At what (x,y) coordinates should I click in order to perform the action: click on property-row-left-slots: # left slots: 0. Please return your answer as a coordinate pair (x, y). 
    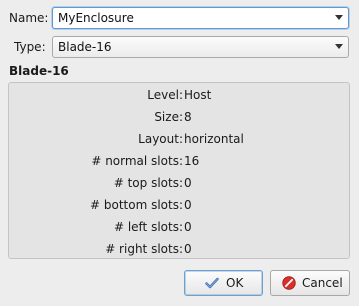
    Looking at the image, I should click on (179, 230).